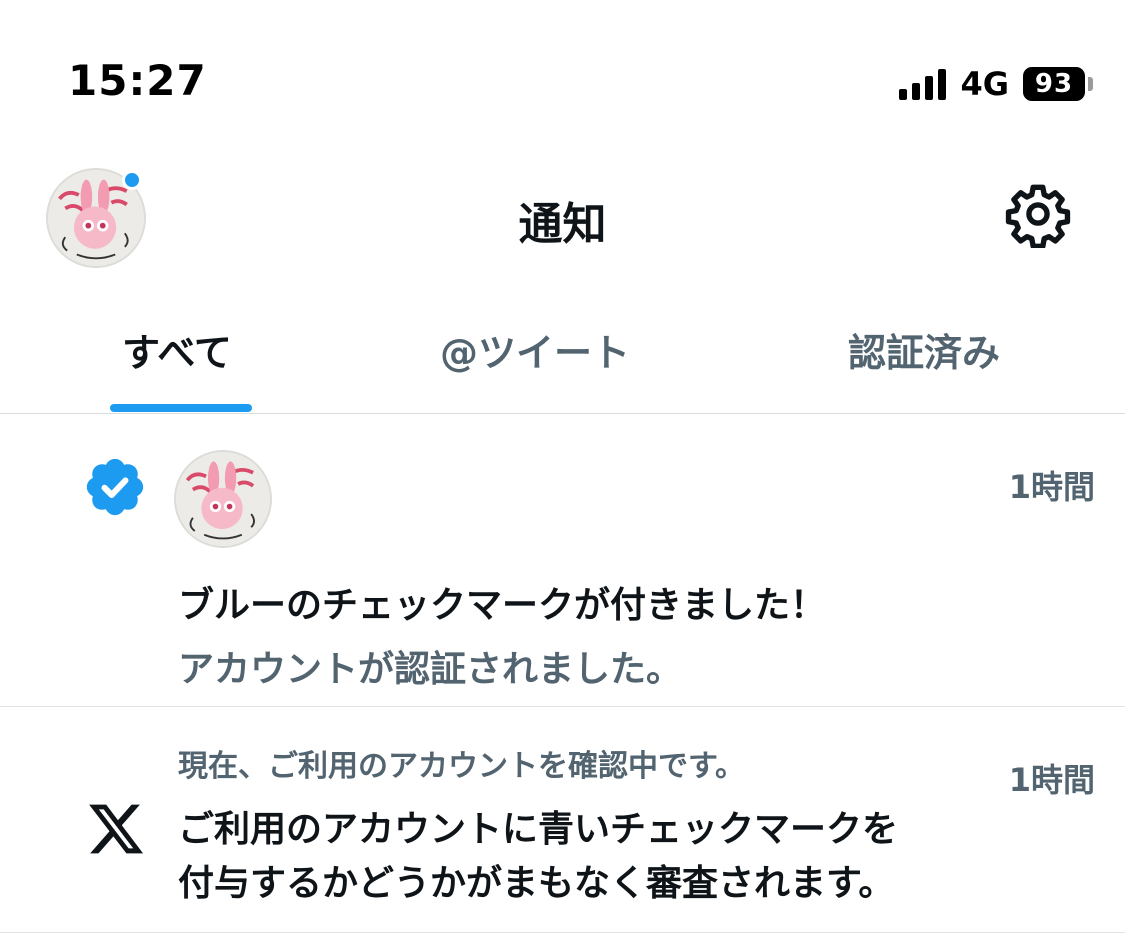  What do you see at coordinates (924, 349) in the screenshot?
I see `tab-verified: 認証済み` at bounding box center [924, 349].